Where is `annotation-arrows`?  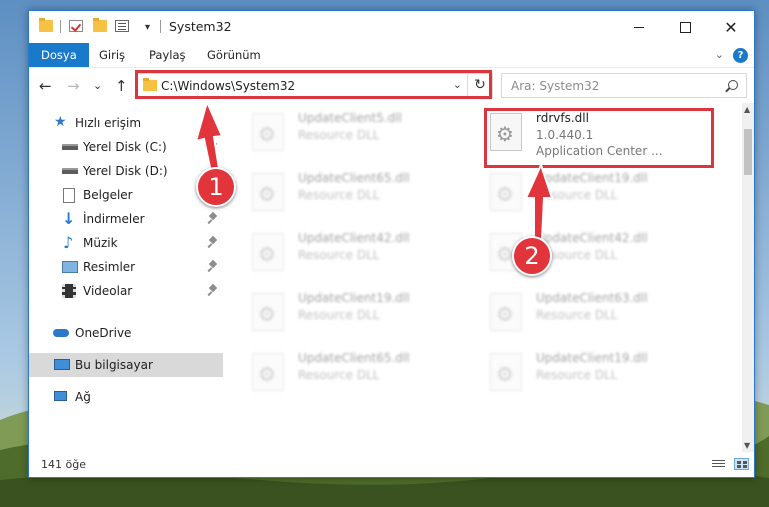
annotation-arrows is located at coordinates (374, 170).